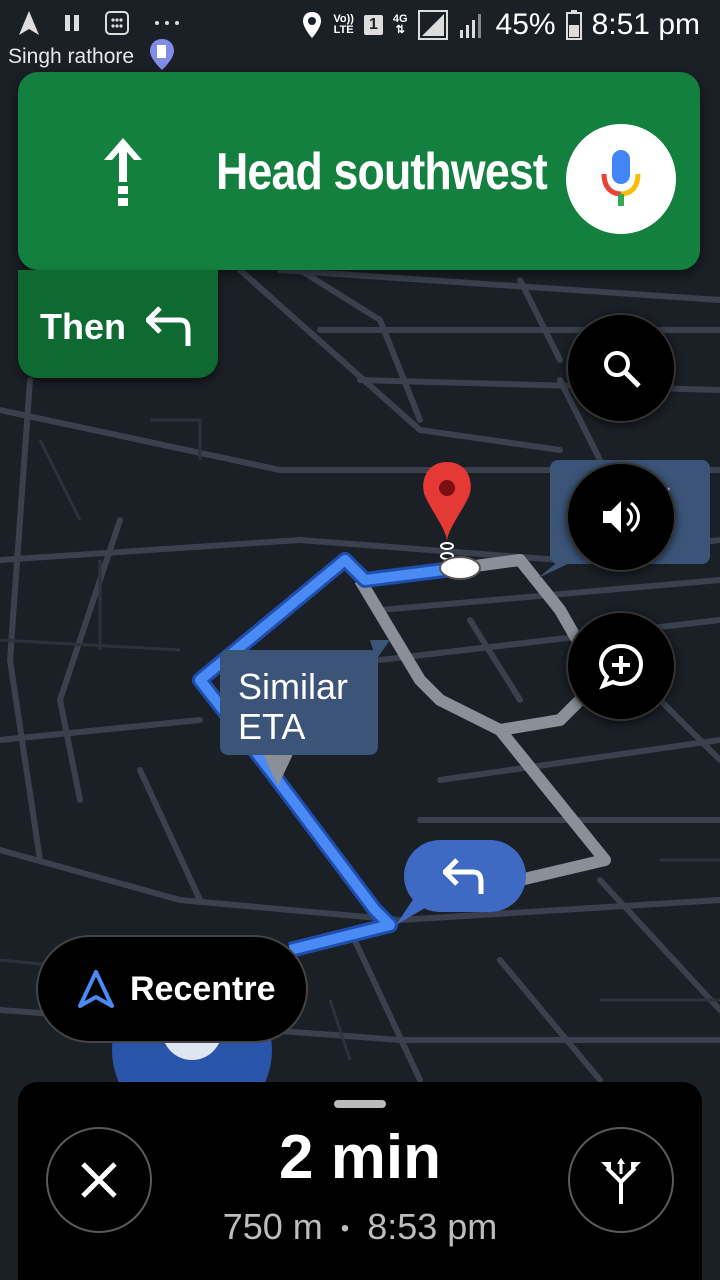 This screenshot has width=720, height=1280. I want to click on search-icon, so click(622, 369).